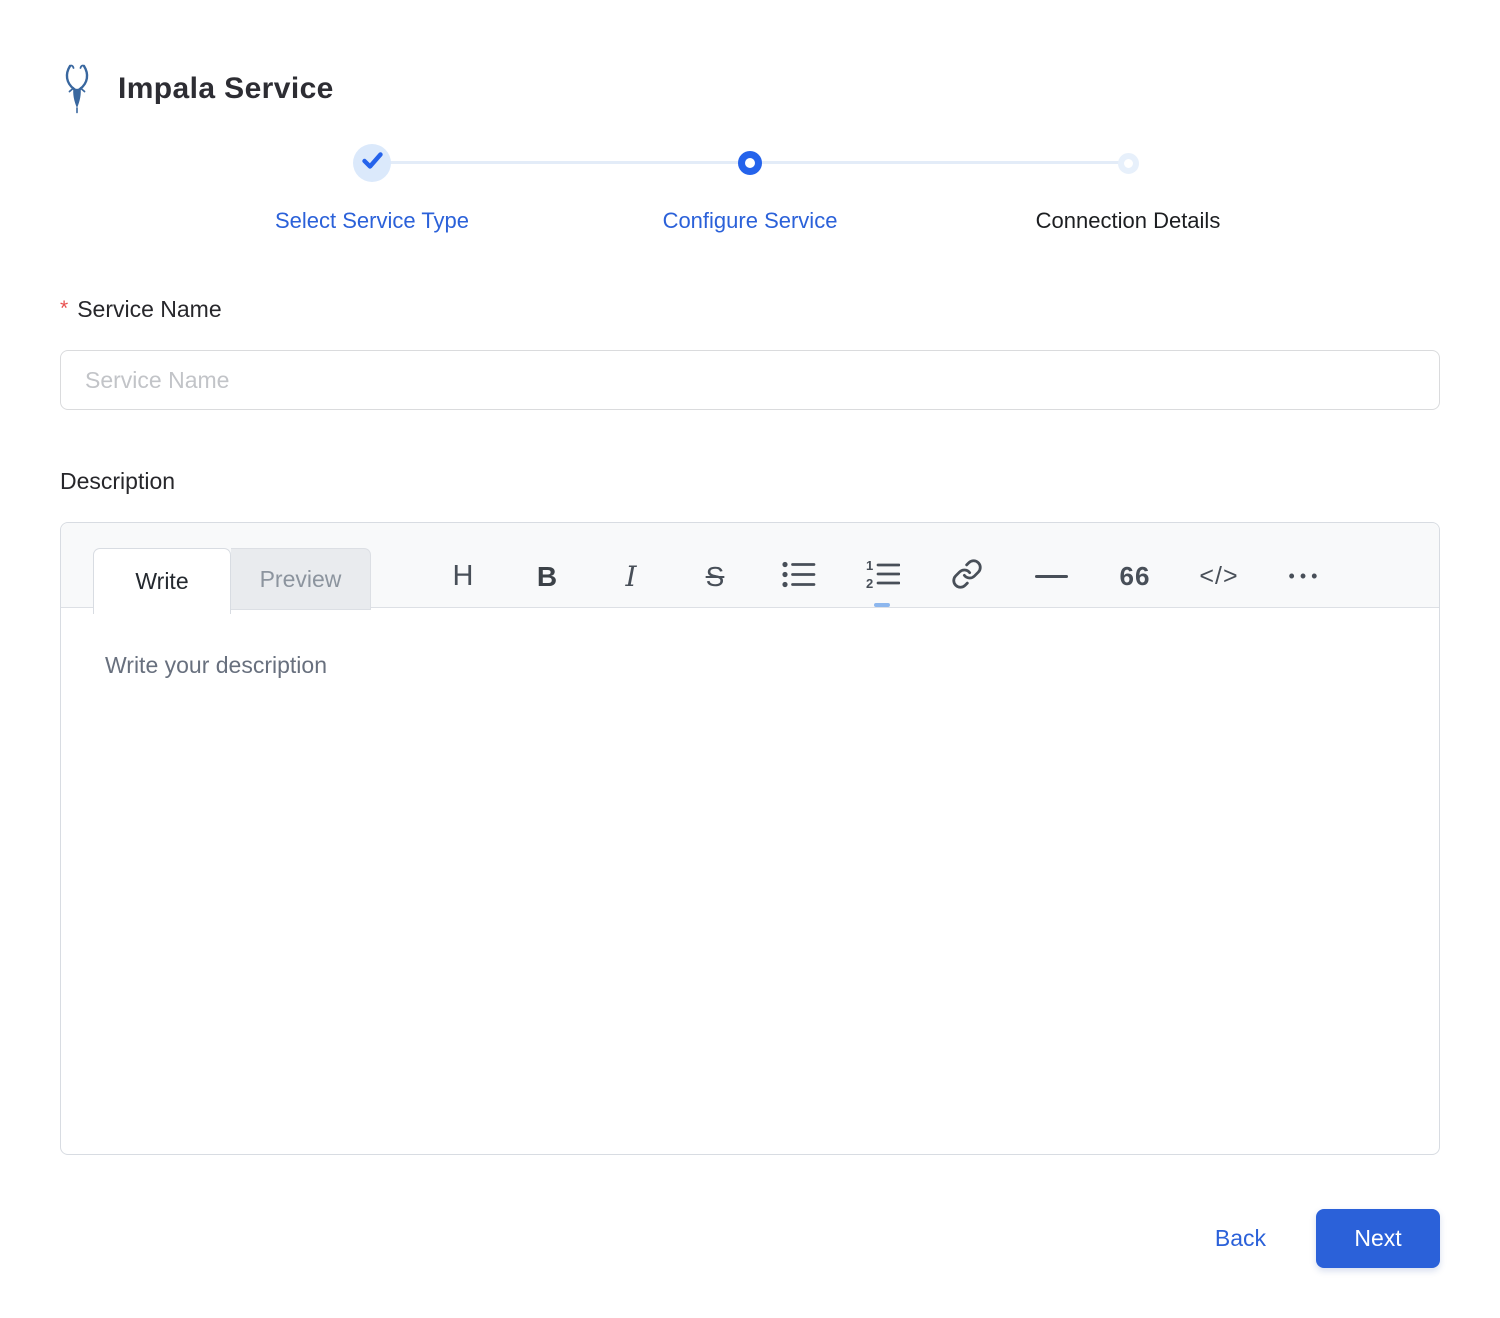 The image size is (1500, 1318). I want to click on pending-step-ring-icon, so click(1128, 163).